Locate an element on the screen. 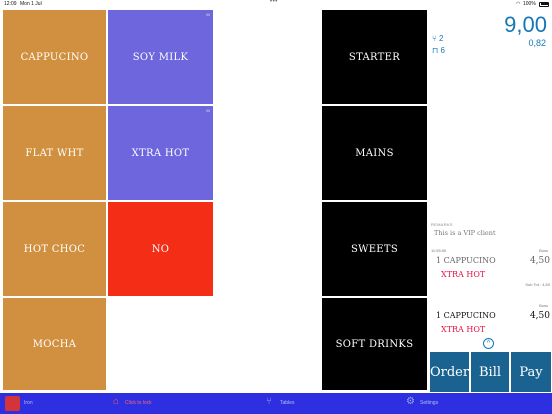 The image size is (552, 414). tile-flat-wht: FLAT WHT is located at coordinates (54, 153).